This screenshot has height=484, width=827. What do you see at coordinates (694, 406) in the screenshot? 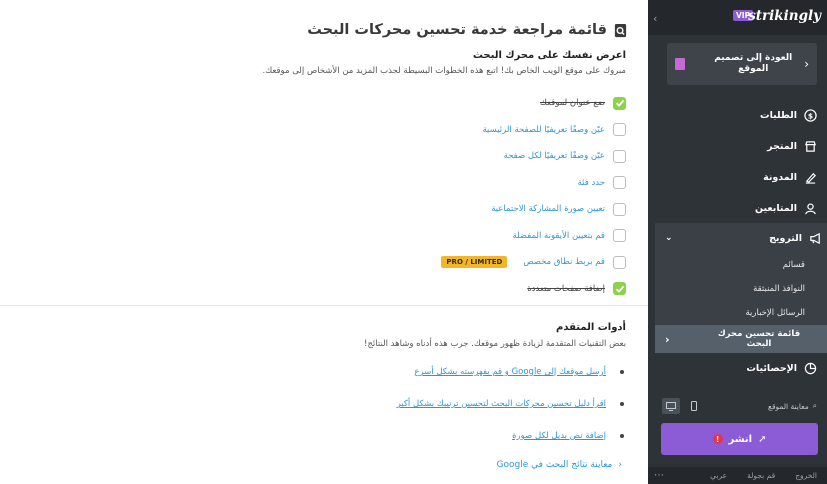
I see `mobile-icon` at bounding box center [694, 406].